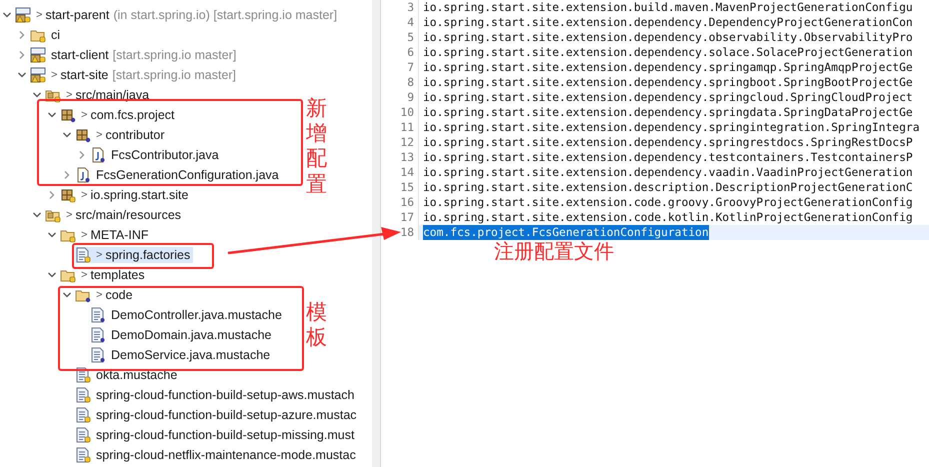 The image size is (929, 467). I want to click on tree-item: > com.fcs.project, so click(119, 115).